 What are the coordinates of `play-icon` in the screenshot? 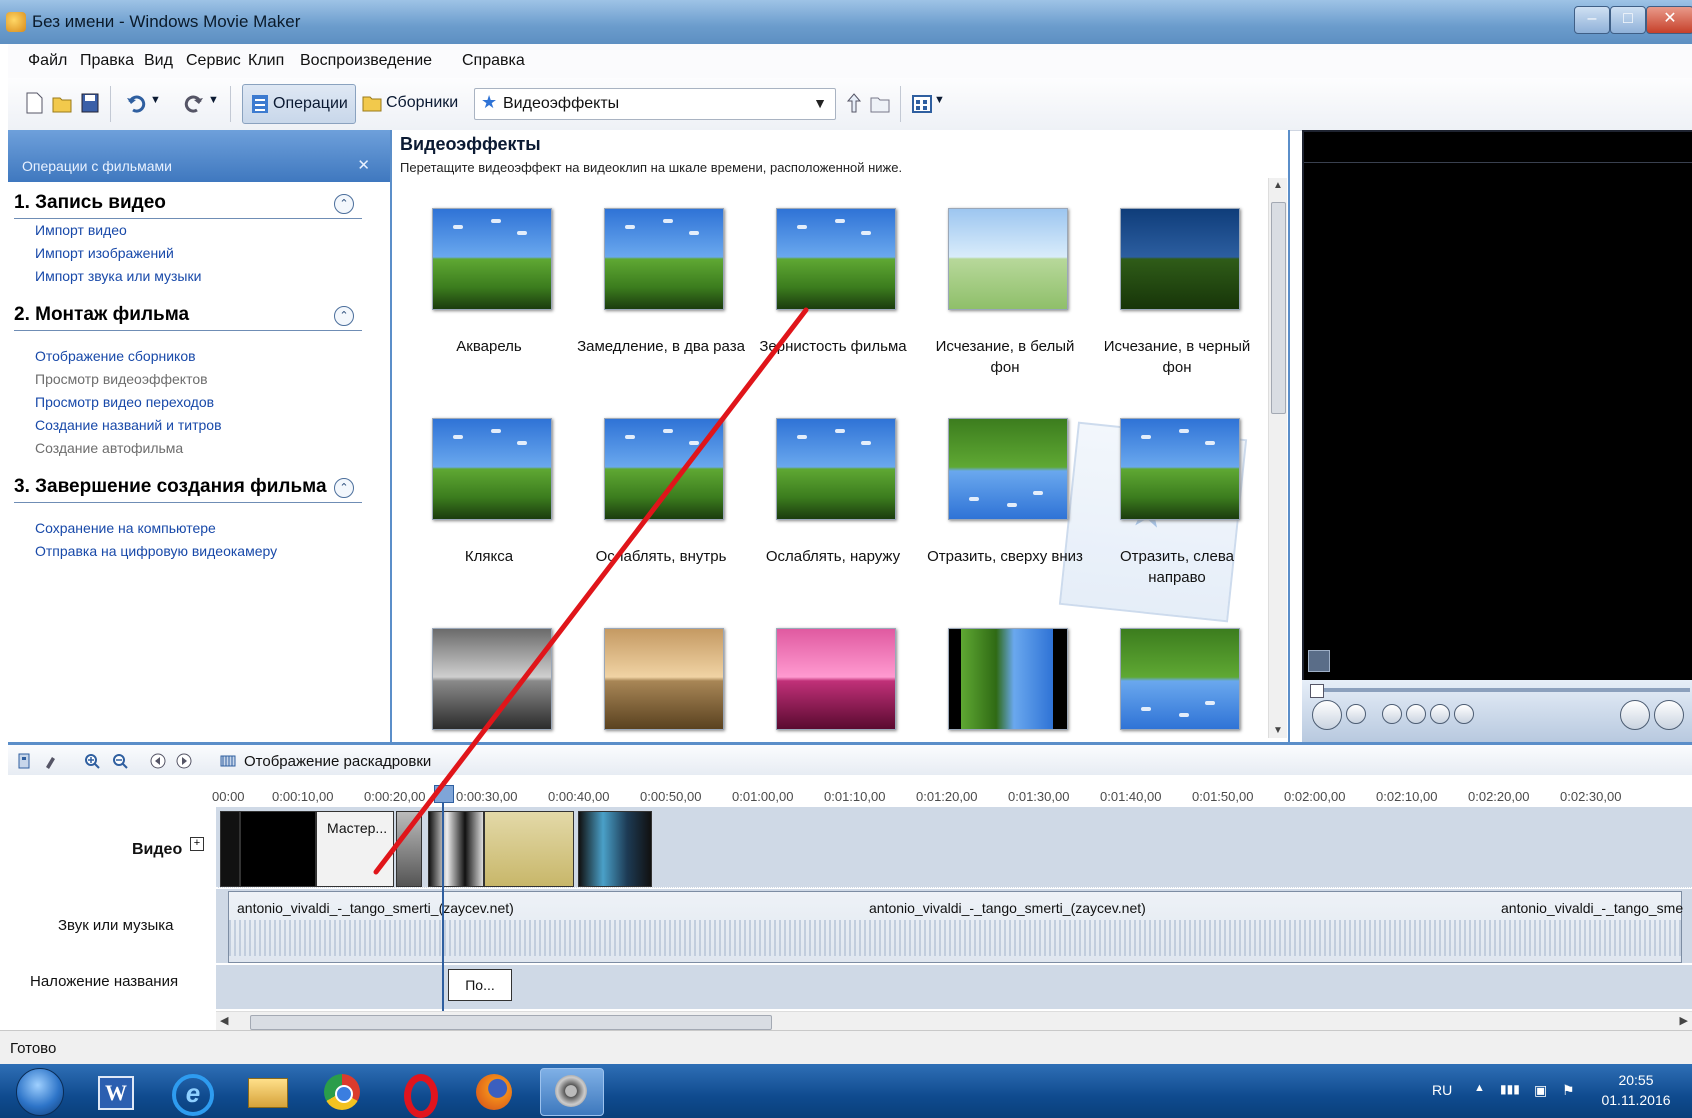 It's located at (1327, 715).